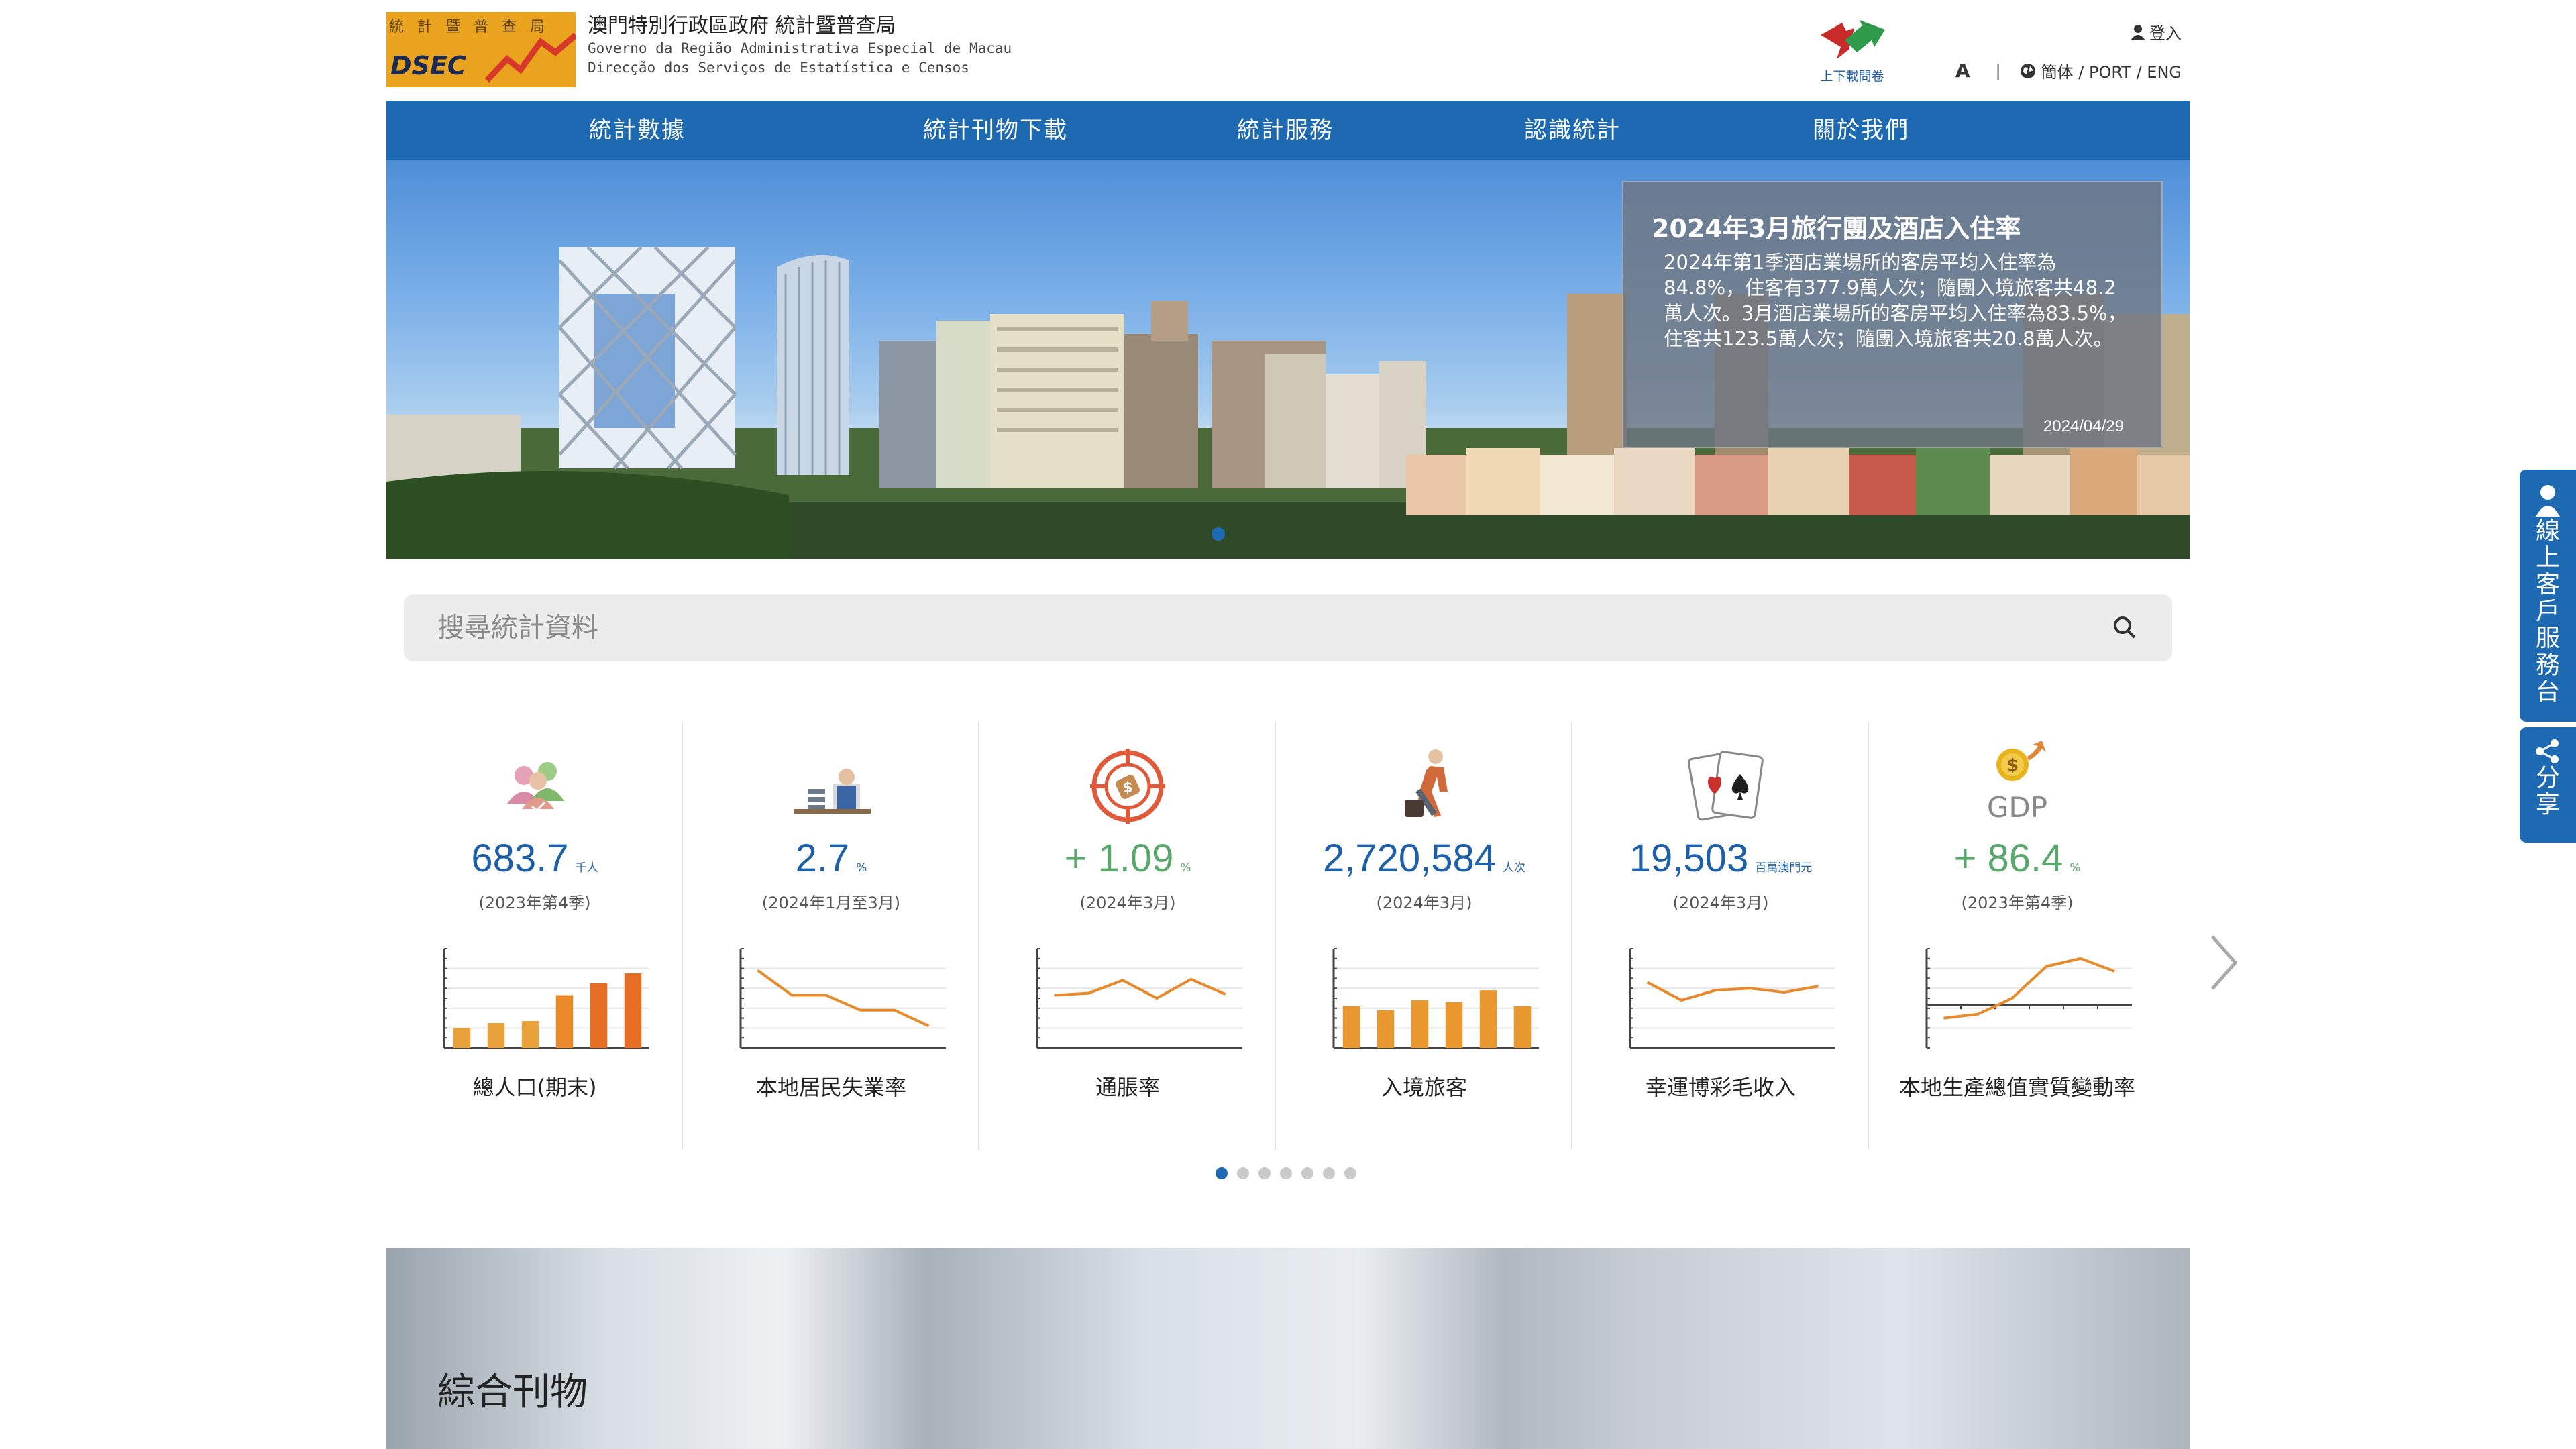 The height and width of the screenshot is (1449, 2576). I want to click on indicator-card-population: 683.7 千人 (2023年第4季) 總人口(期末), so click(534, 936).